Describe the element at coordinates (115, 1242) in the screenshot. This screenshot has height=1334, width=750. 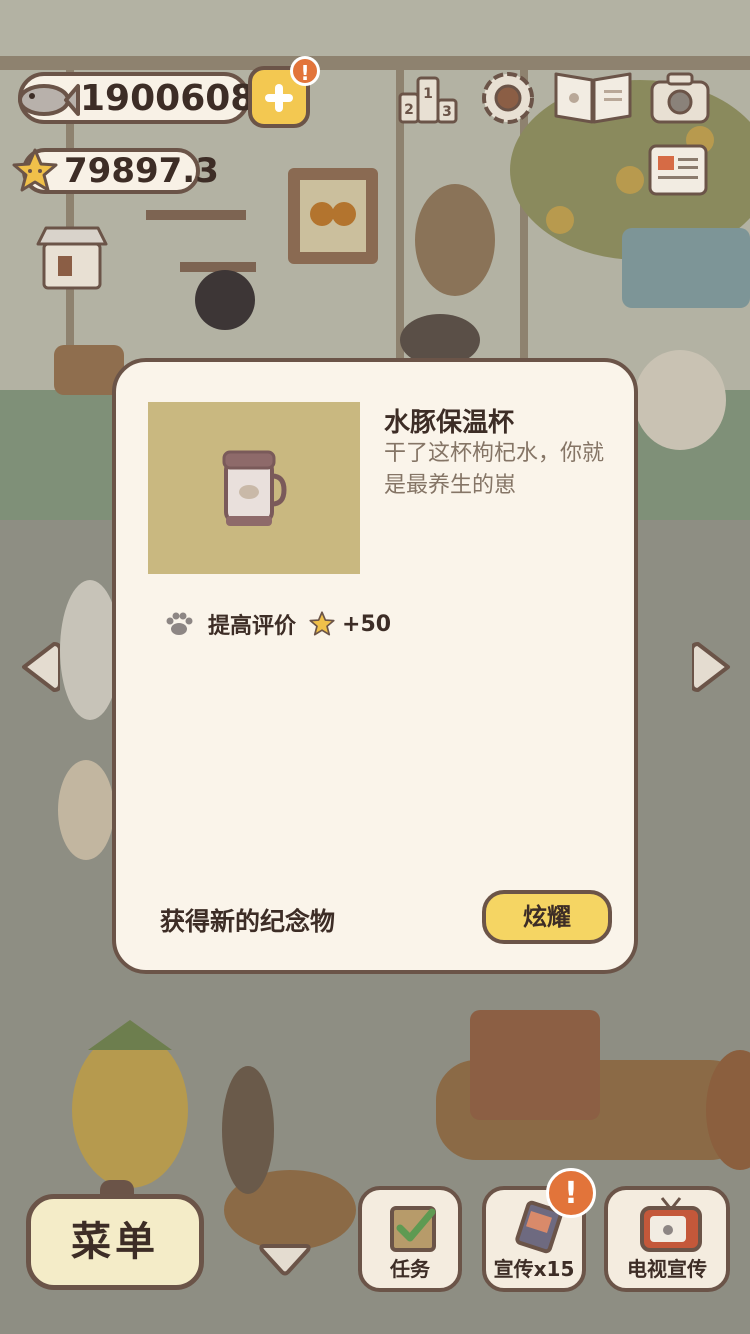
I see `menu-button: 菜单` at that location.